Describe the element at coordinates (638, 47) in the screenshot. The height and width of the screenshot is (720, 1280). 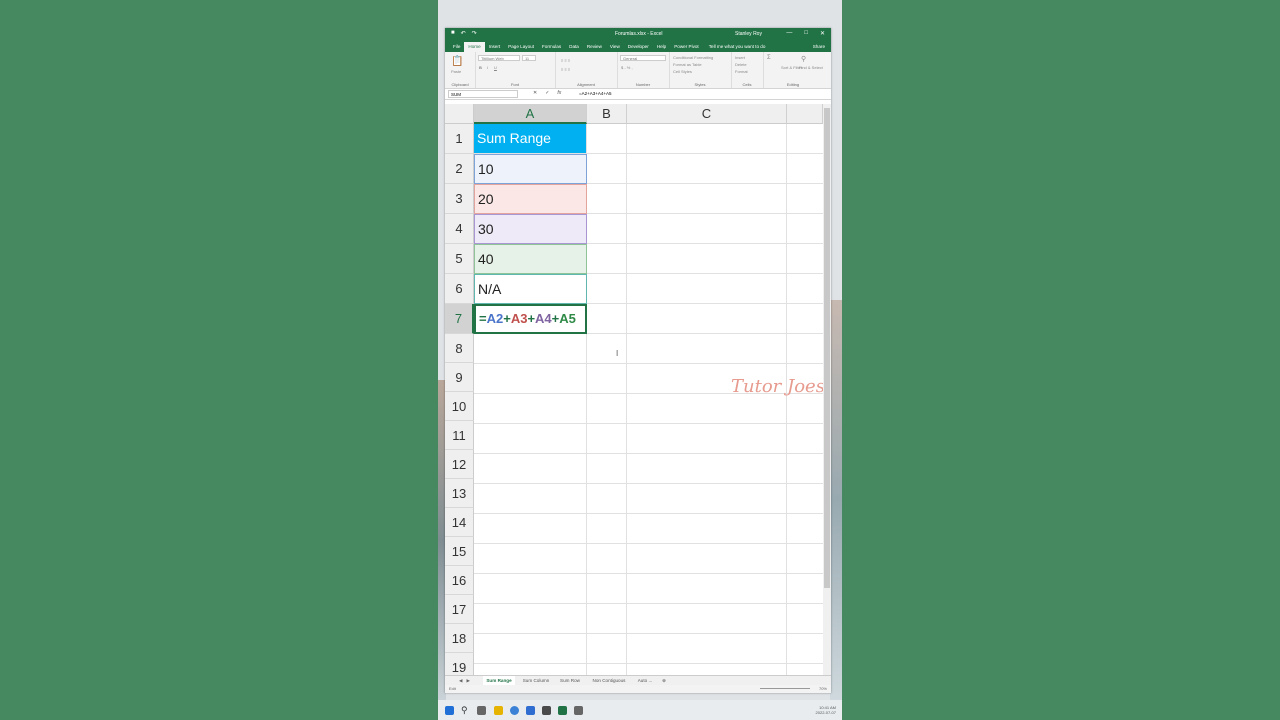
I see `tab-developer: Developer` at that location.